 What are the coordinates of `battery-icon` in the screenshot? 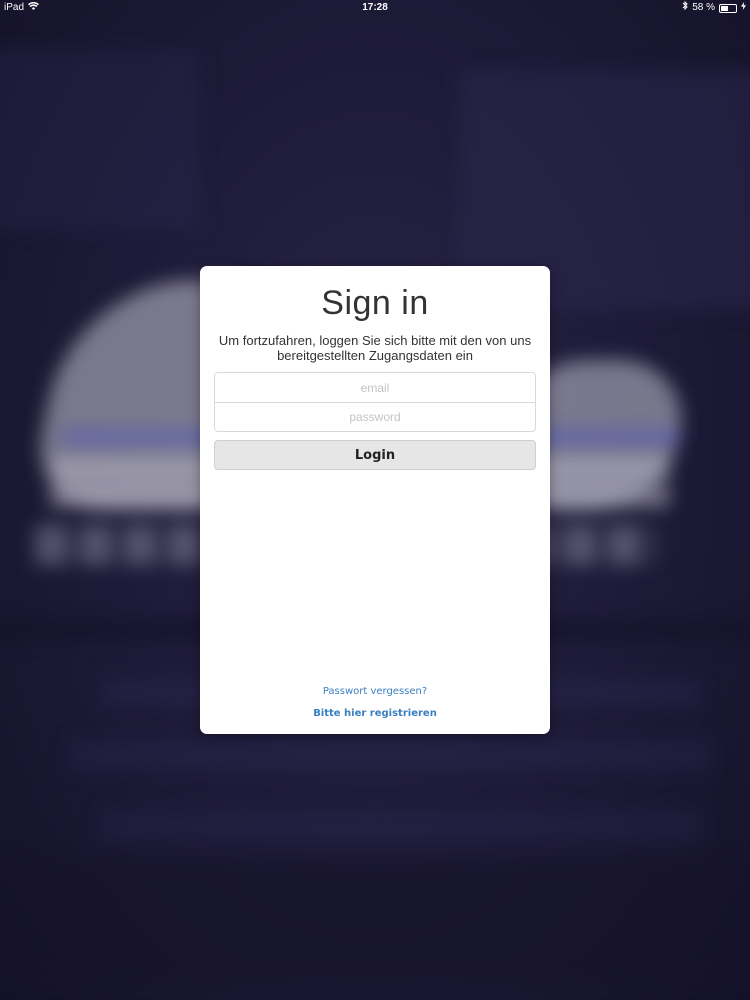 It's located at (728, 8).